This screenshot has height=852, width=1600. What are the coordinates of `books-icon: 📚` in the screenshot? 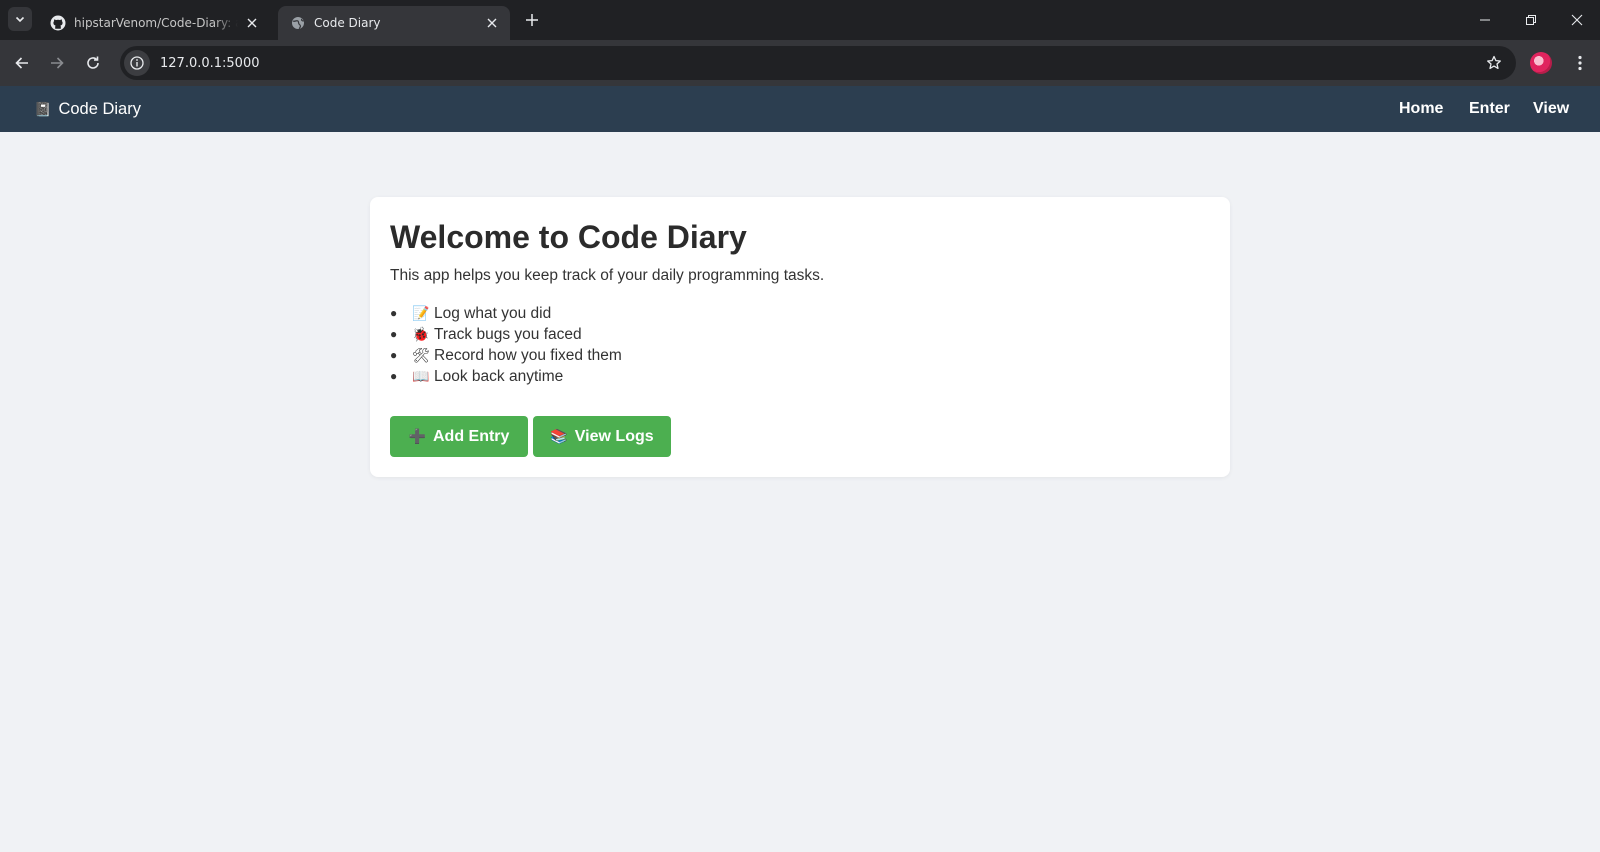 It's located at (559, 436).